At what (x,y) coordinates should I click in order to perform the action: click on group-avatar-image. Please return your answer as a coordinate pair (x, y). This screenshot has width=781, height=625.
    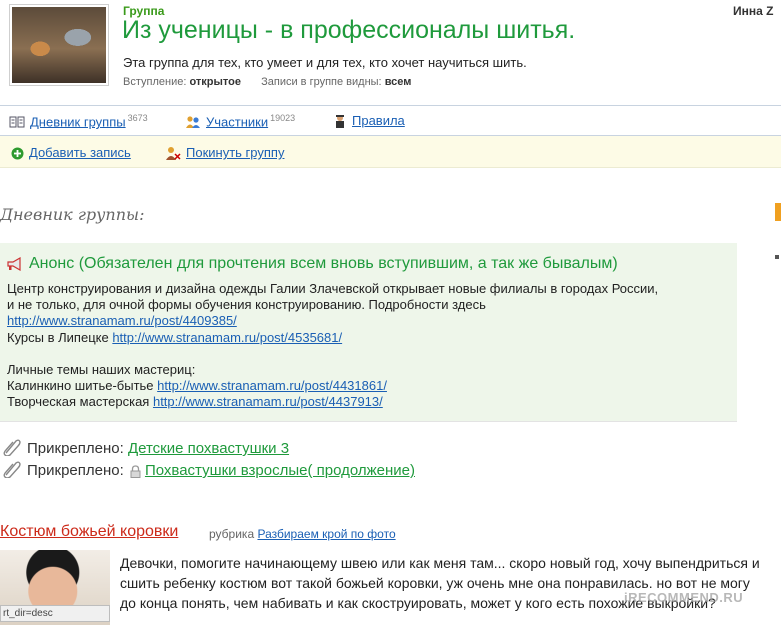
    Looking at the image, I should click on (59, 45).